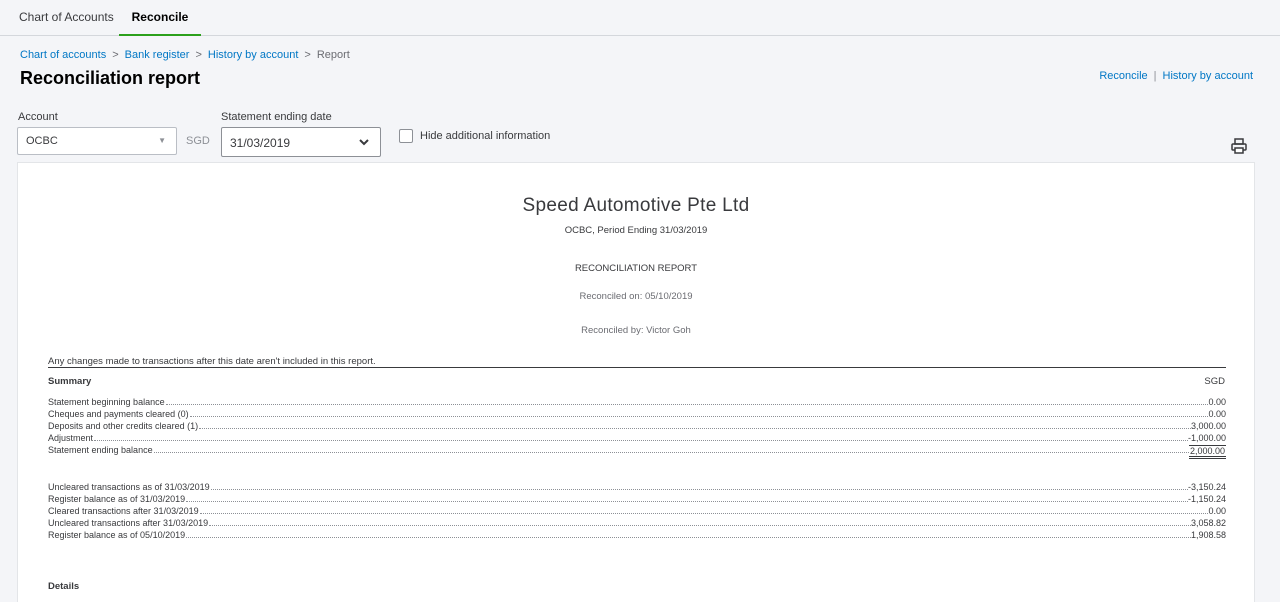  Describe the element at coordinates (70, 381) in the screenshot. I see `summary-heading: Summary` at that location.